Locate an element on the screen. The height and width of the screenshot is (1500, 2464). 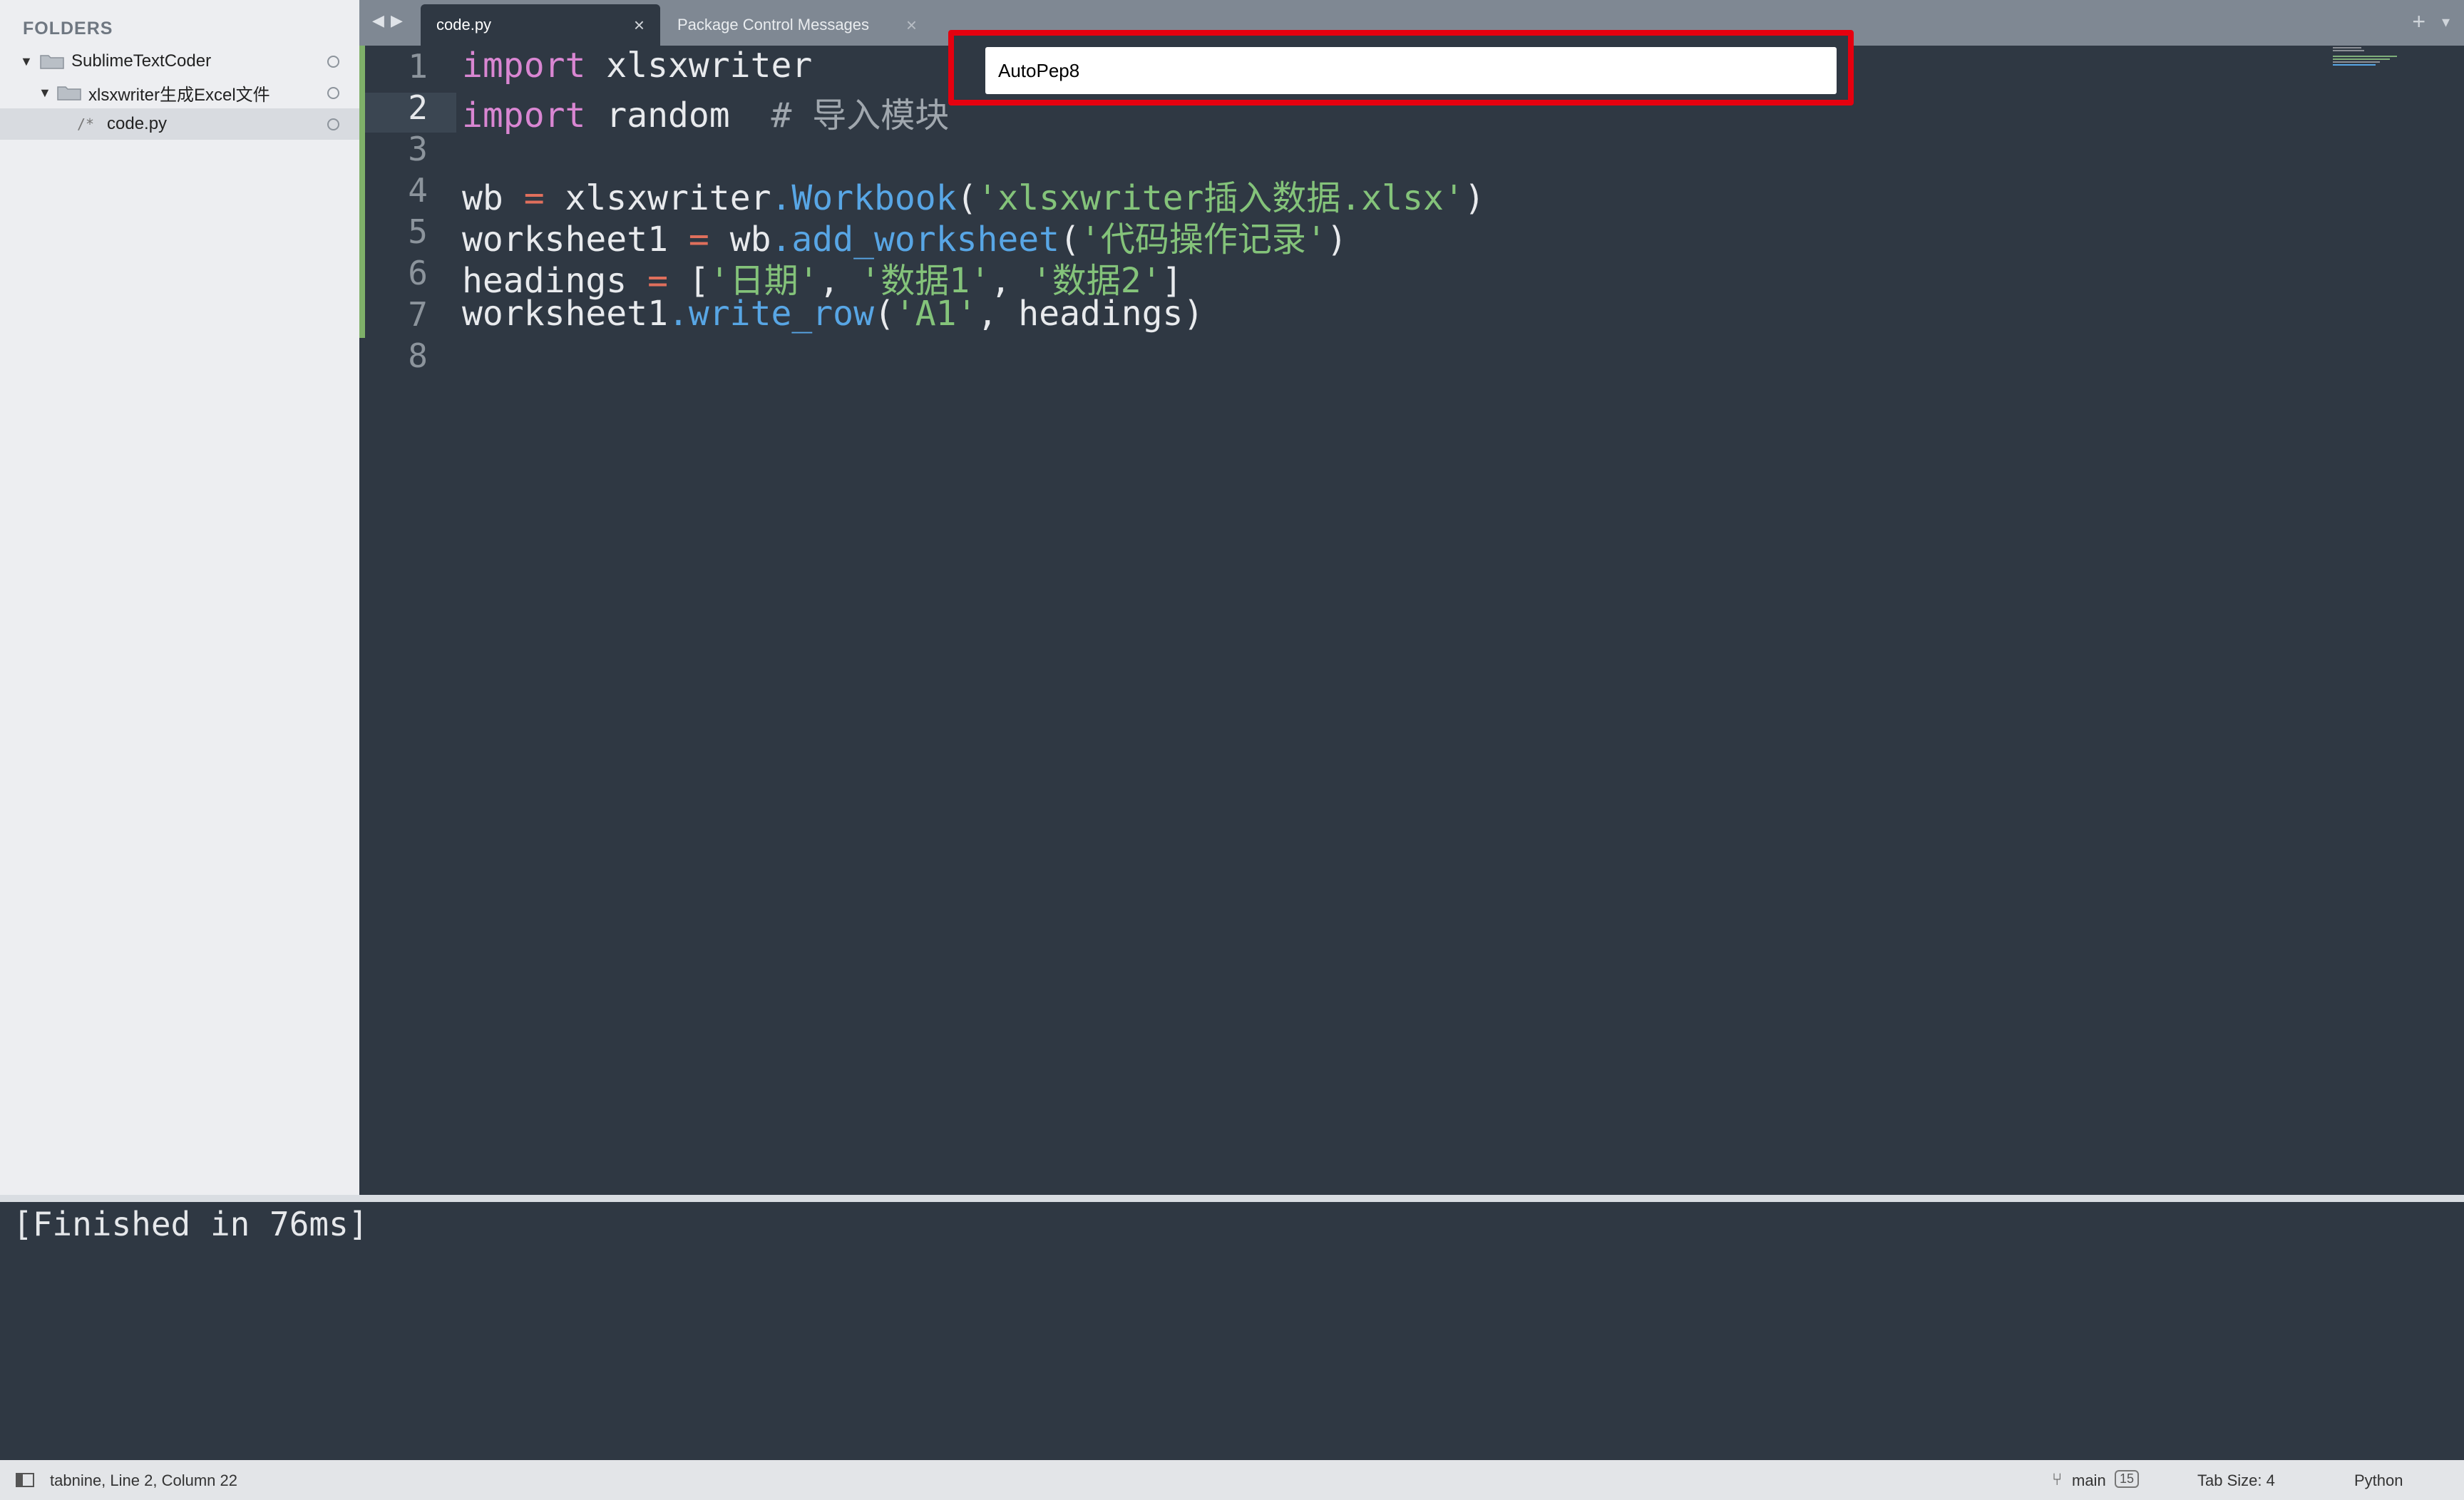
git-branch: main is located at coordinates (2089, 1481).